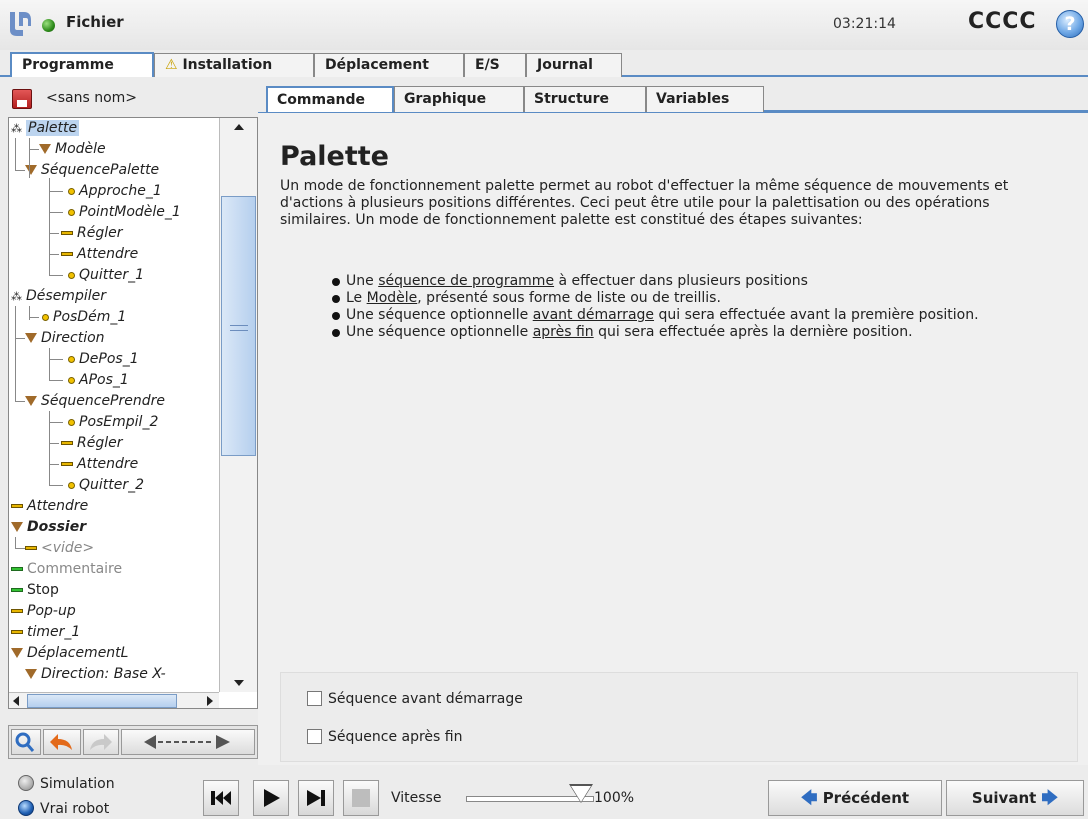 This screenshot has height=819, width=1088. I want to click on page-title: Palette, so click(334, 156).